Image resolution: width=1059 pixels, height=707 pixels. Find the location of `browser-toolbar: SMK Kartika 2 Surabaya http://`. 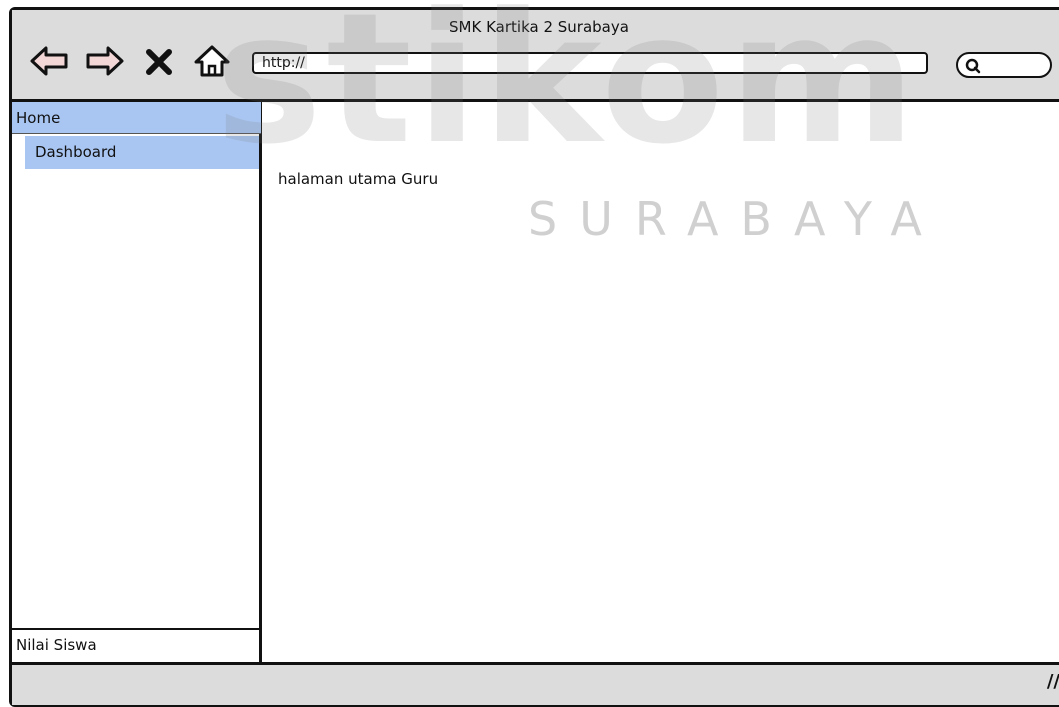

browser-toolbar: SMK Kartika 2 Surabaya http:// is located at coordinates (535, 56).